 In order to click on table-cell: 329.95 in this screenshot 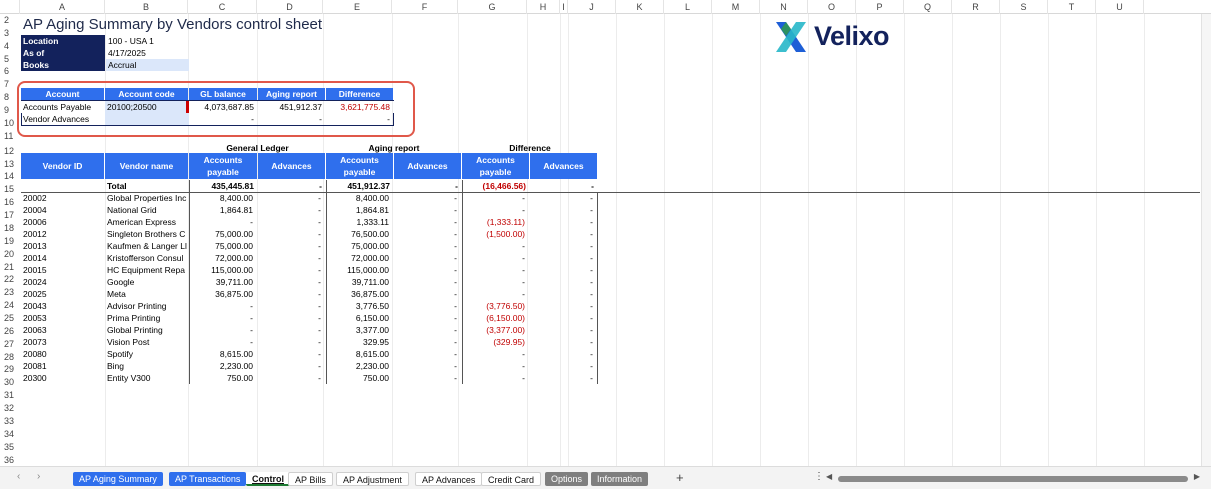, I will do `click(359, 342)`.